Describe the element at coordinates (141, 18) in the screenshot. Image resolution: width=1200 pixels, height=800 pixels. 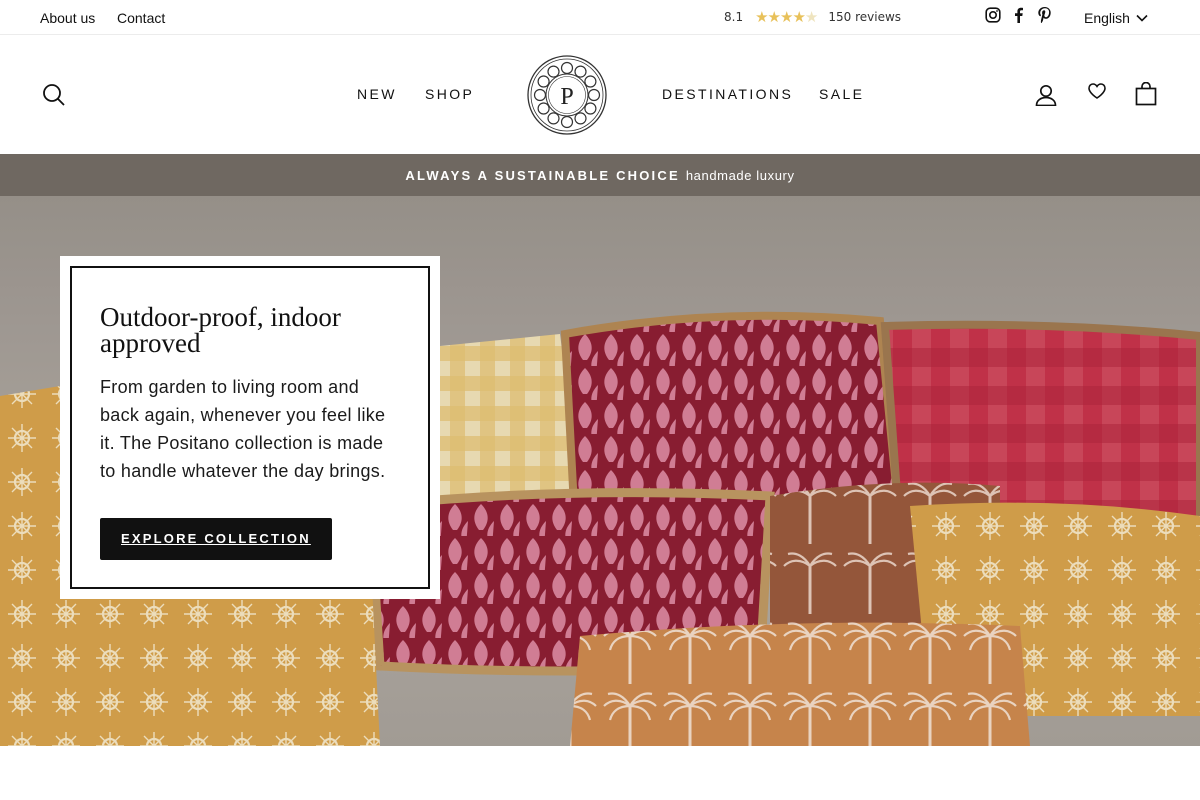
I see `contact-link: Contact` at that location.